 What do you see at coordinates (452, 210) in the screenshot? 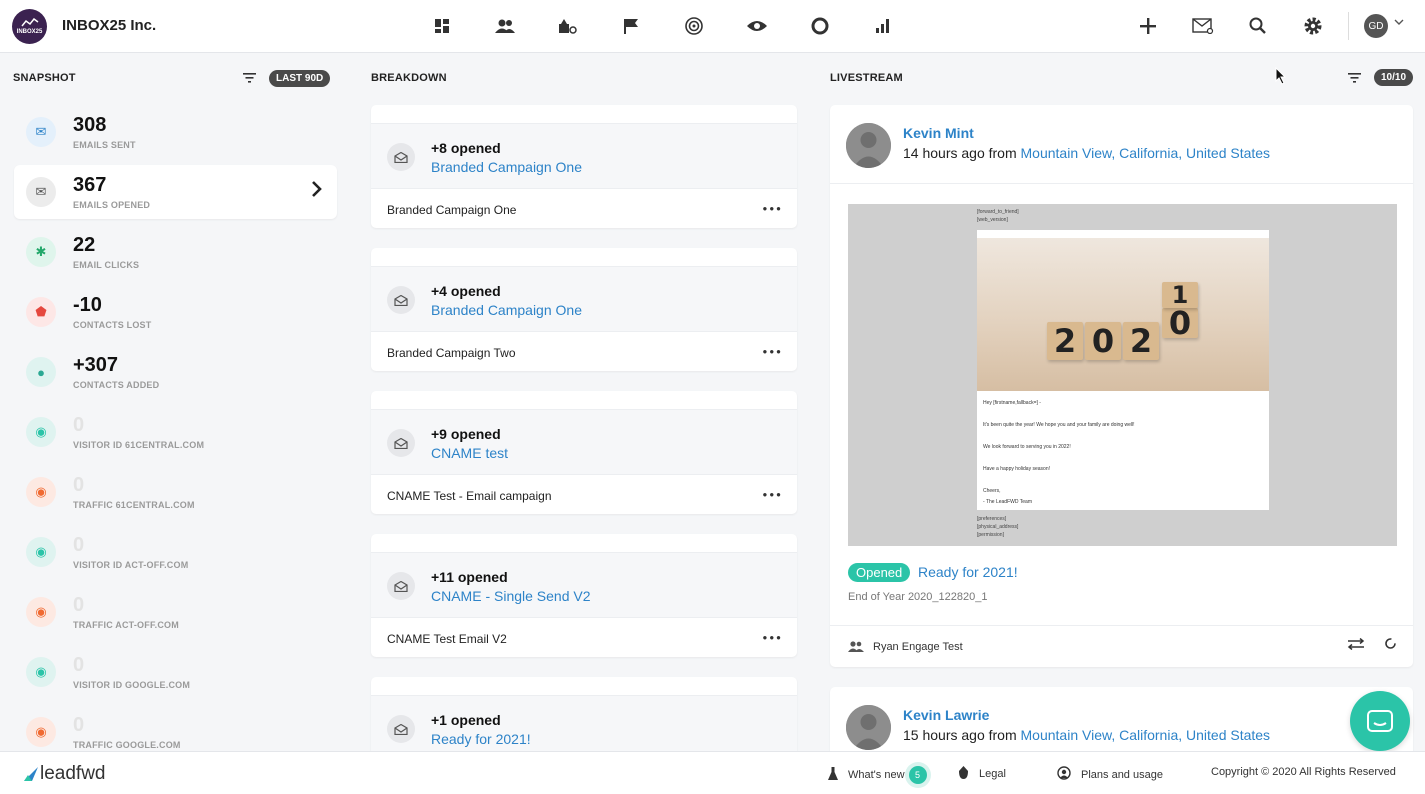
I see `email-name: Branded Campaign One` at bounding box center [452, 210].